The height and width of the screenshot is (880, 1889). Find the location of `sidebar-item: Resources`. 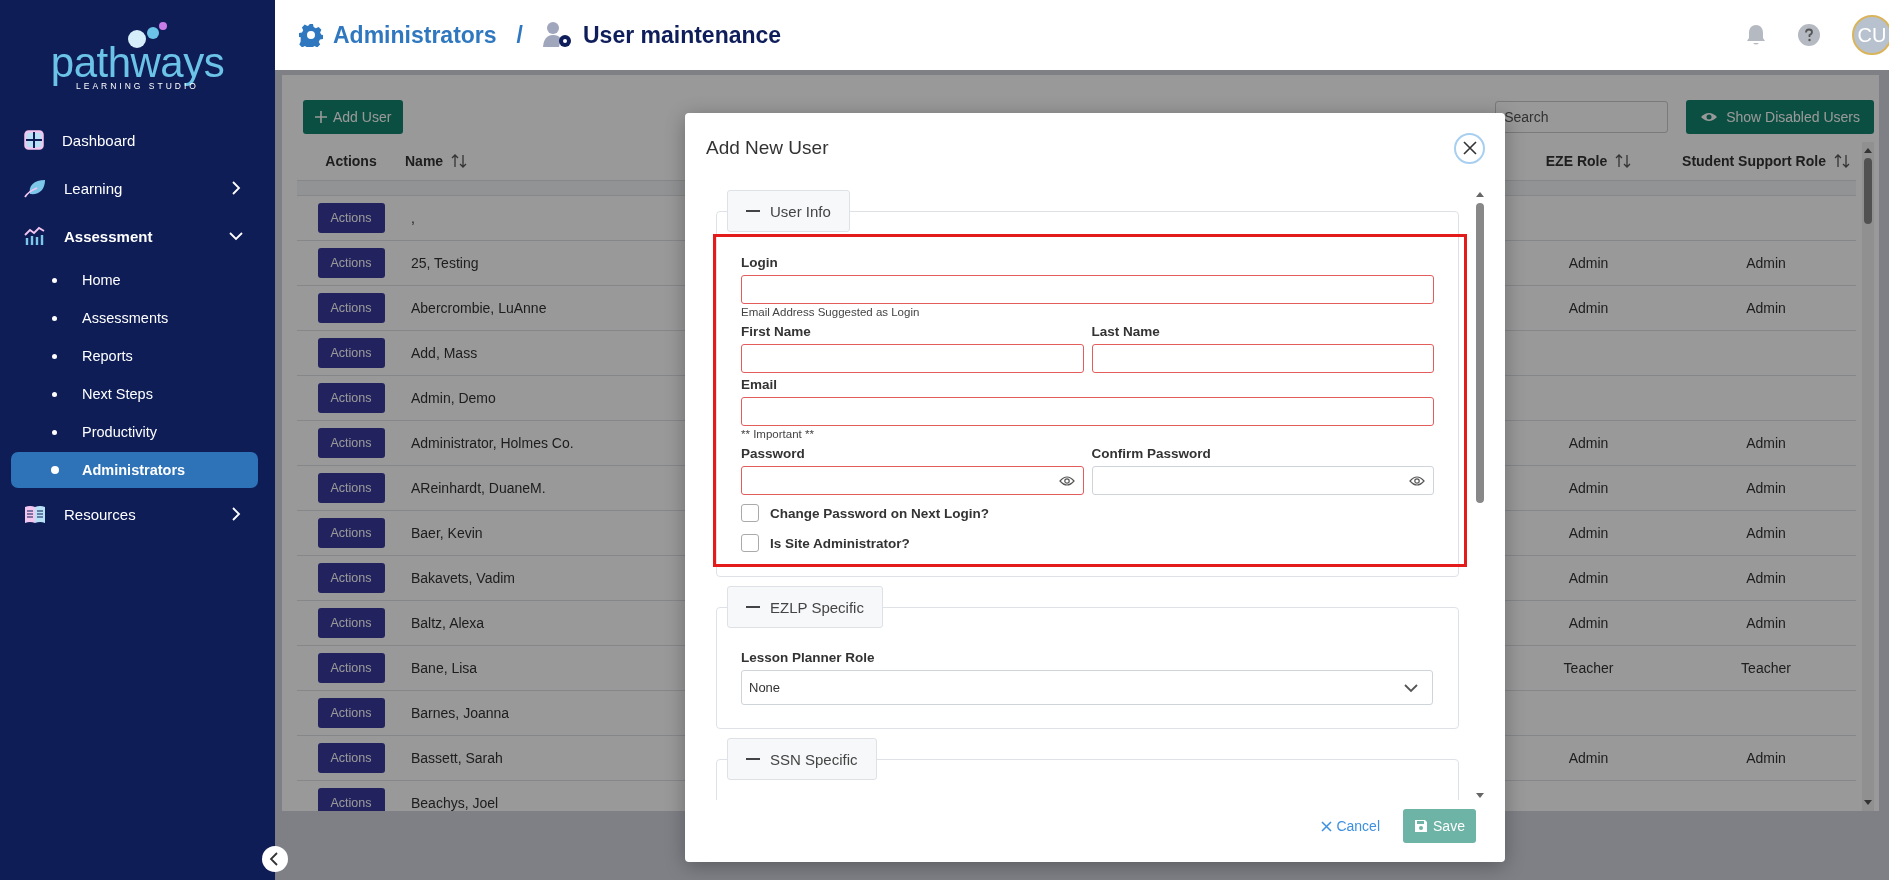

sidebar-item: Resources is located at coordinates (137, 514).